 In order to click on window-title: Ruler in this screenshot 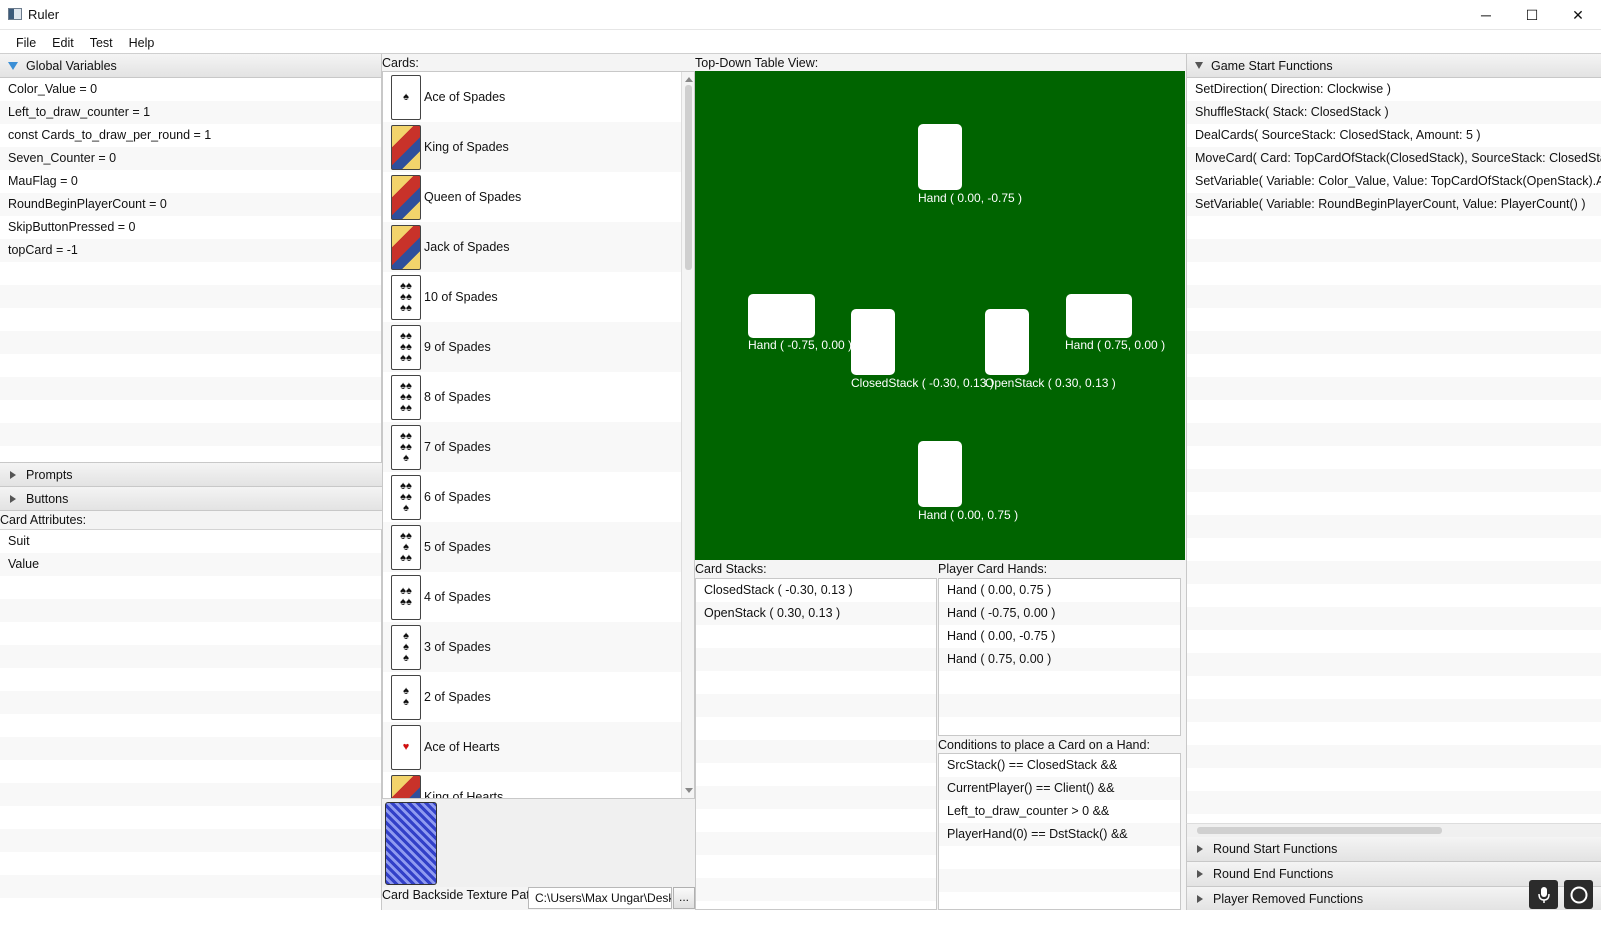, I will do `click(44, 14)`.